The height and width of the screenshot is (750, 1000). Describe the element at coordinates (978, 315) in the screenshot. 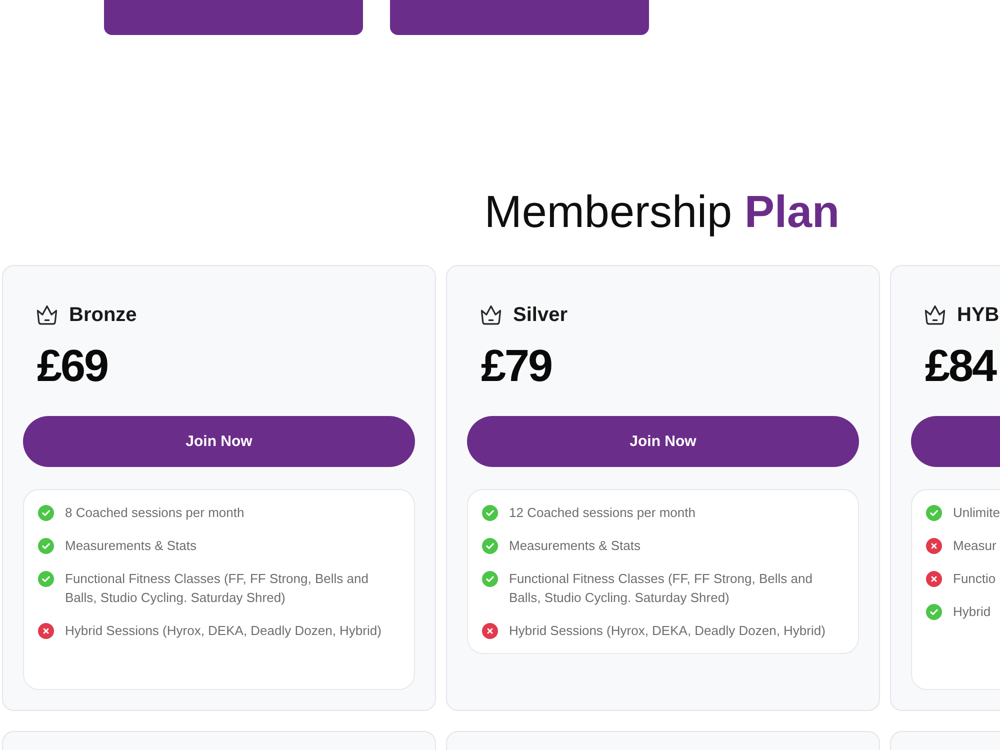

I see `plan-name: HYB` at that location.